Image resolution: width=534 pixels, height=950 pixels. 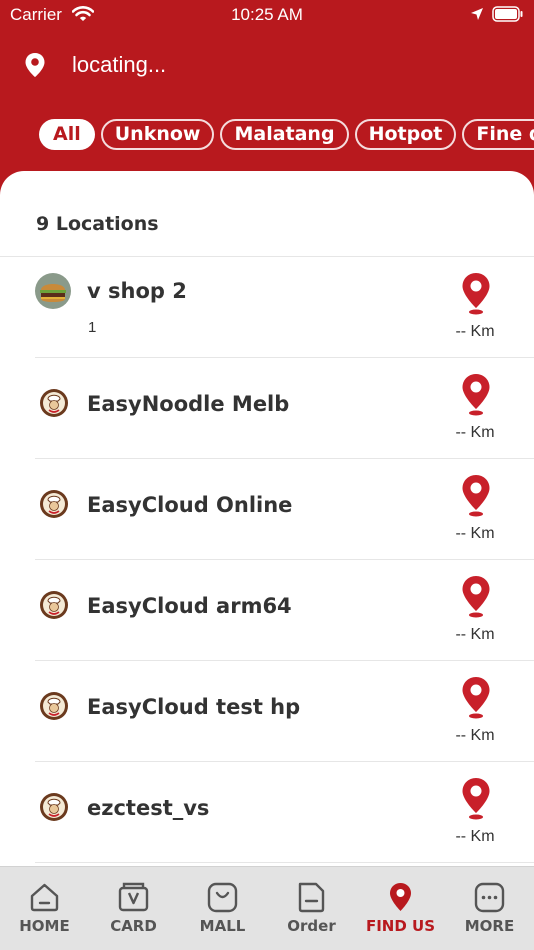 I want to click on tab-card: CARD, so click(x=133, y=908).